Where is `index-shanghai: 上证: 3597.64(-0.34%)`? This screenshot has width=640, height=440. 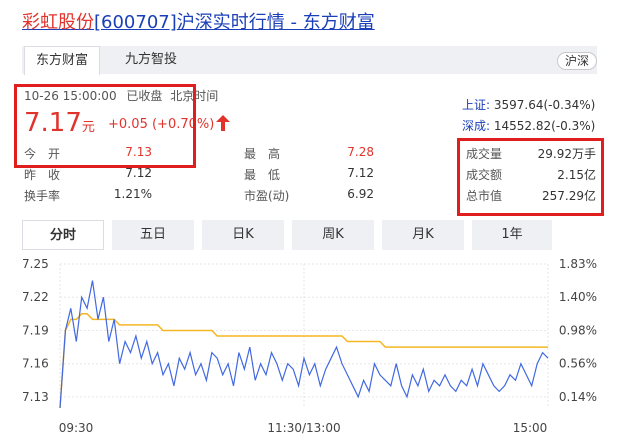
index-shanghai: 上证: 3597.64(-0.34%) is located at coordinates (528, 104).